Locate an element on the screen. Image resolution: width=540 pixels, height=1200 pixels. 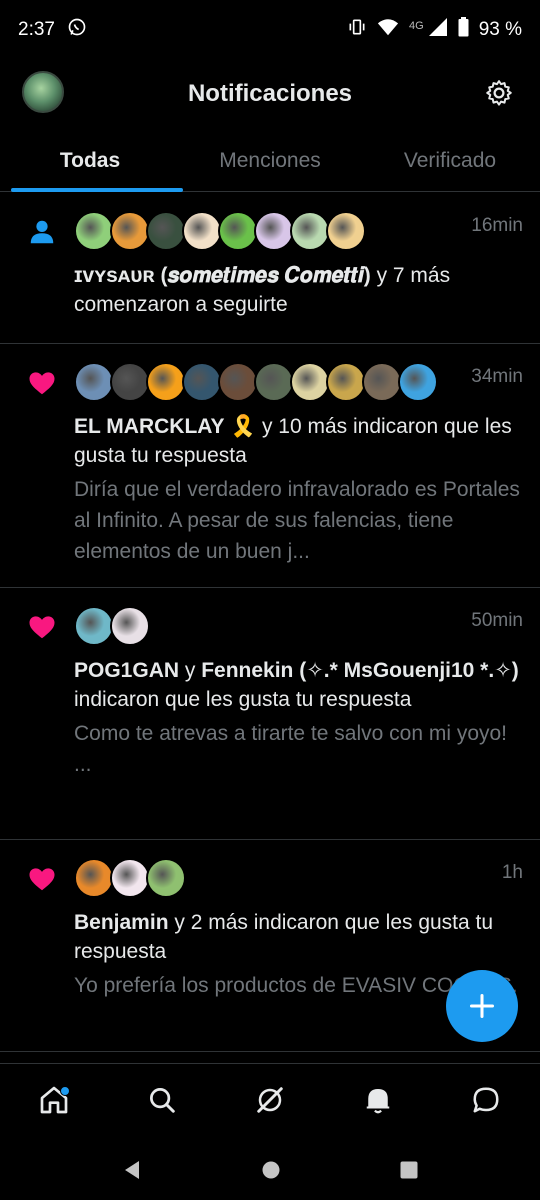
notification-time: 50min is located at coordinates (497, 620).